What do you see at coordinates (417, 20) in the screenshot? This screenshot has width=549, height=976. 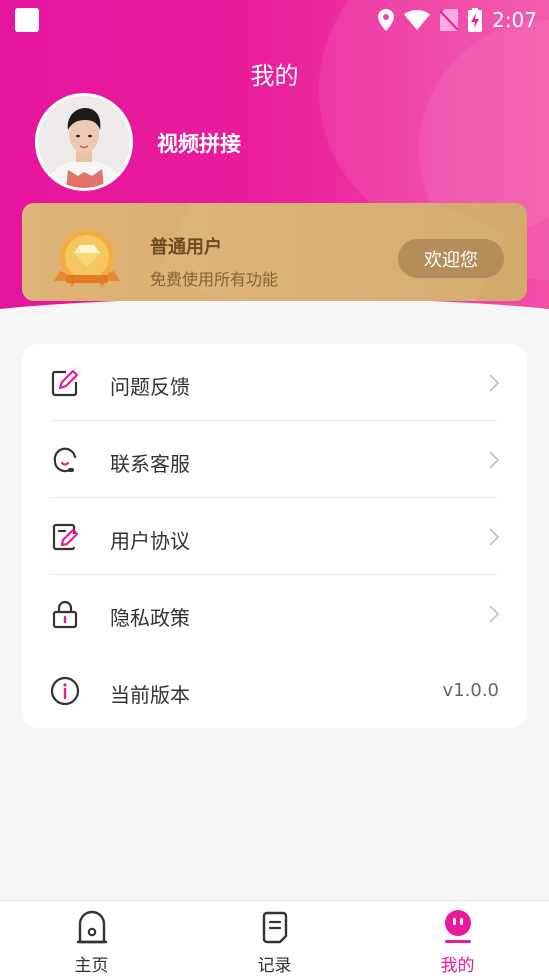 I see `wifi-icon` at bounding box center [417, 20].